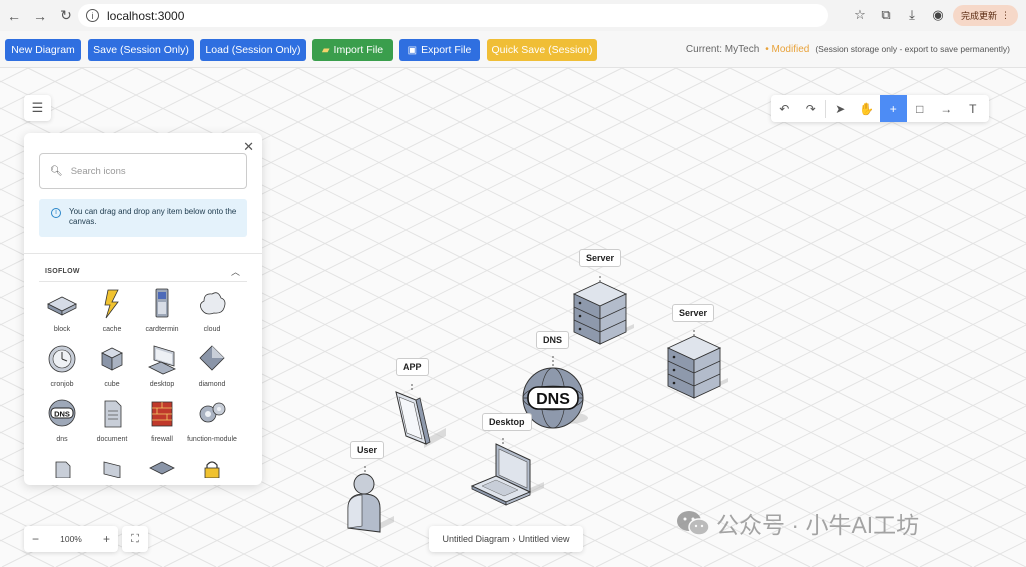 This screenshot has height=567, width=1026. Describe the element at coordinates (143, 281) in the screenshot. I see `section-divider` at that location.